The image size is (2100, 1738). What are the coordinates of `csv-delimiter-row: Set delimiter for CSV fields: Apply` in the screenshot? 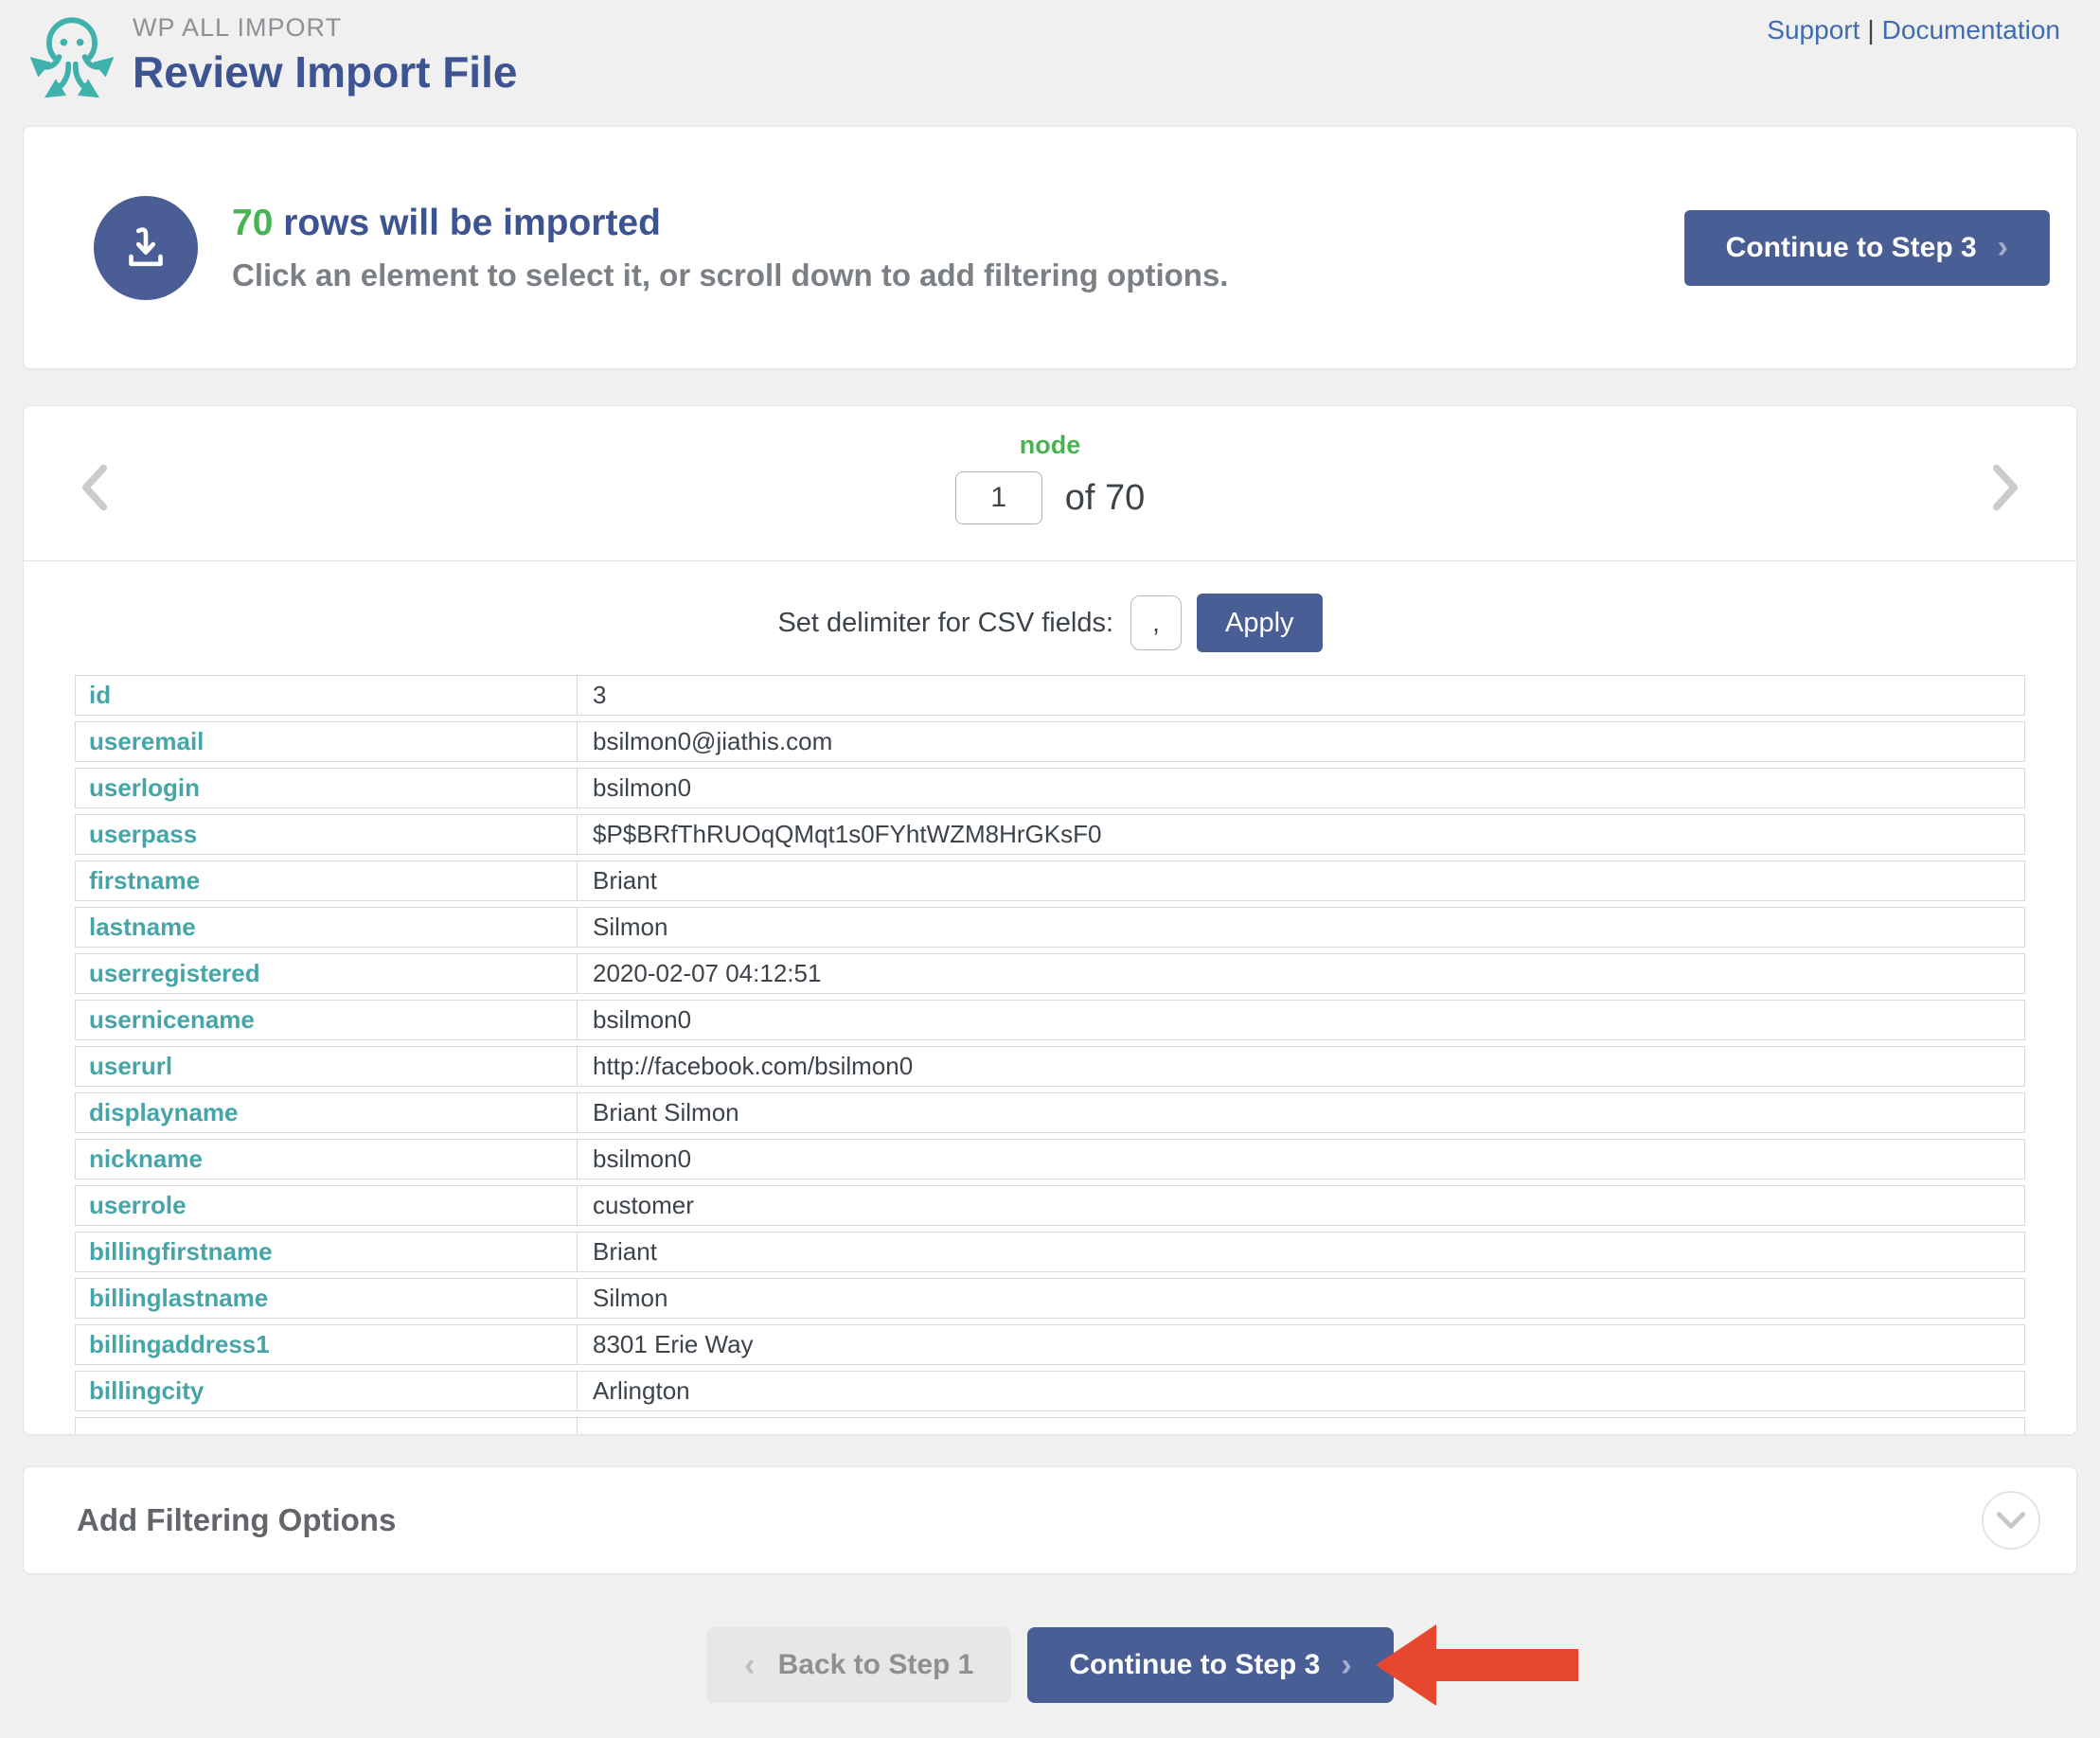 It's located at (1050, 623).